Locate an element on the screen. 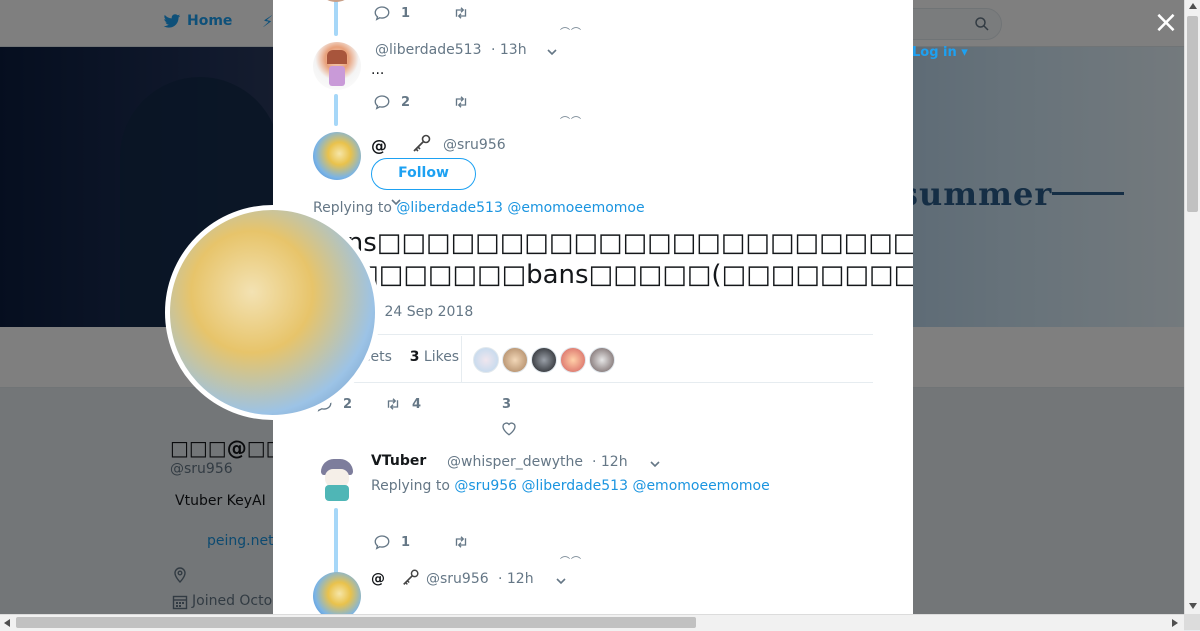 This screenshot has height=631, width=1200. heart-icon is located at coordinates (509, 428).